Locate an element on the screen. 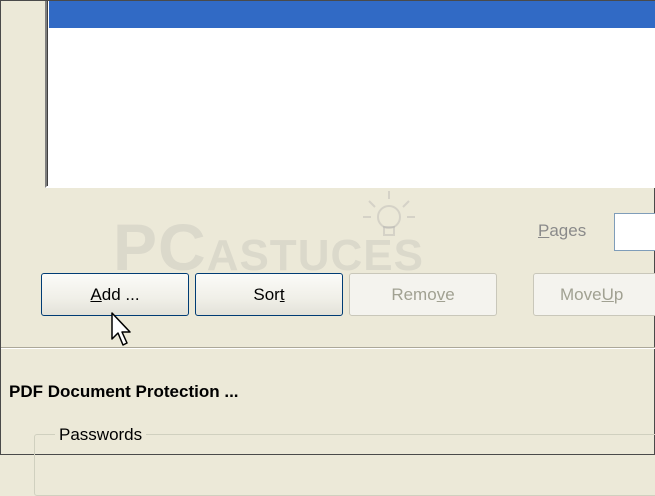 This screenshot has height=496, width=655. pages-label: Pages is located at coordinates (562, 231).